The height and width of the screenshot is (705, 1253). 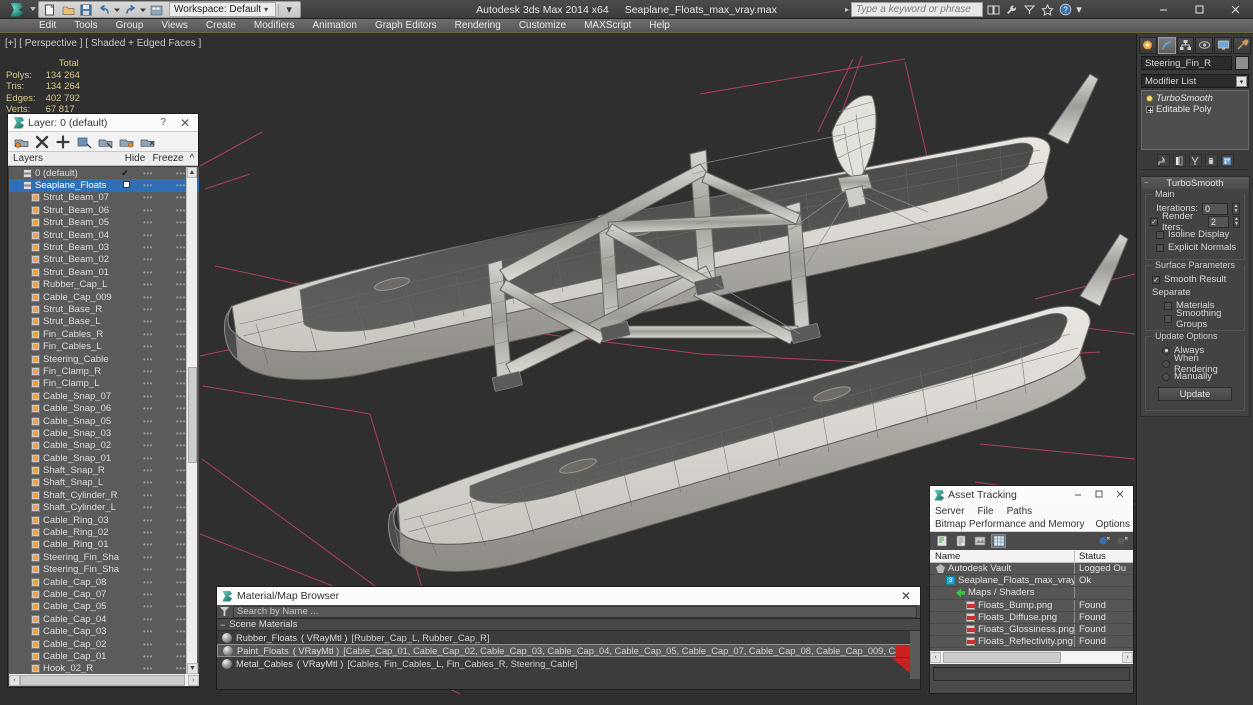 I want to click on layer-name-cell: Strut_Beam_03, so click(x=64, y=247).